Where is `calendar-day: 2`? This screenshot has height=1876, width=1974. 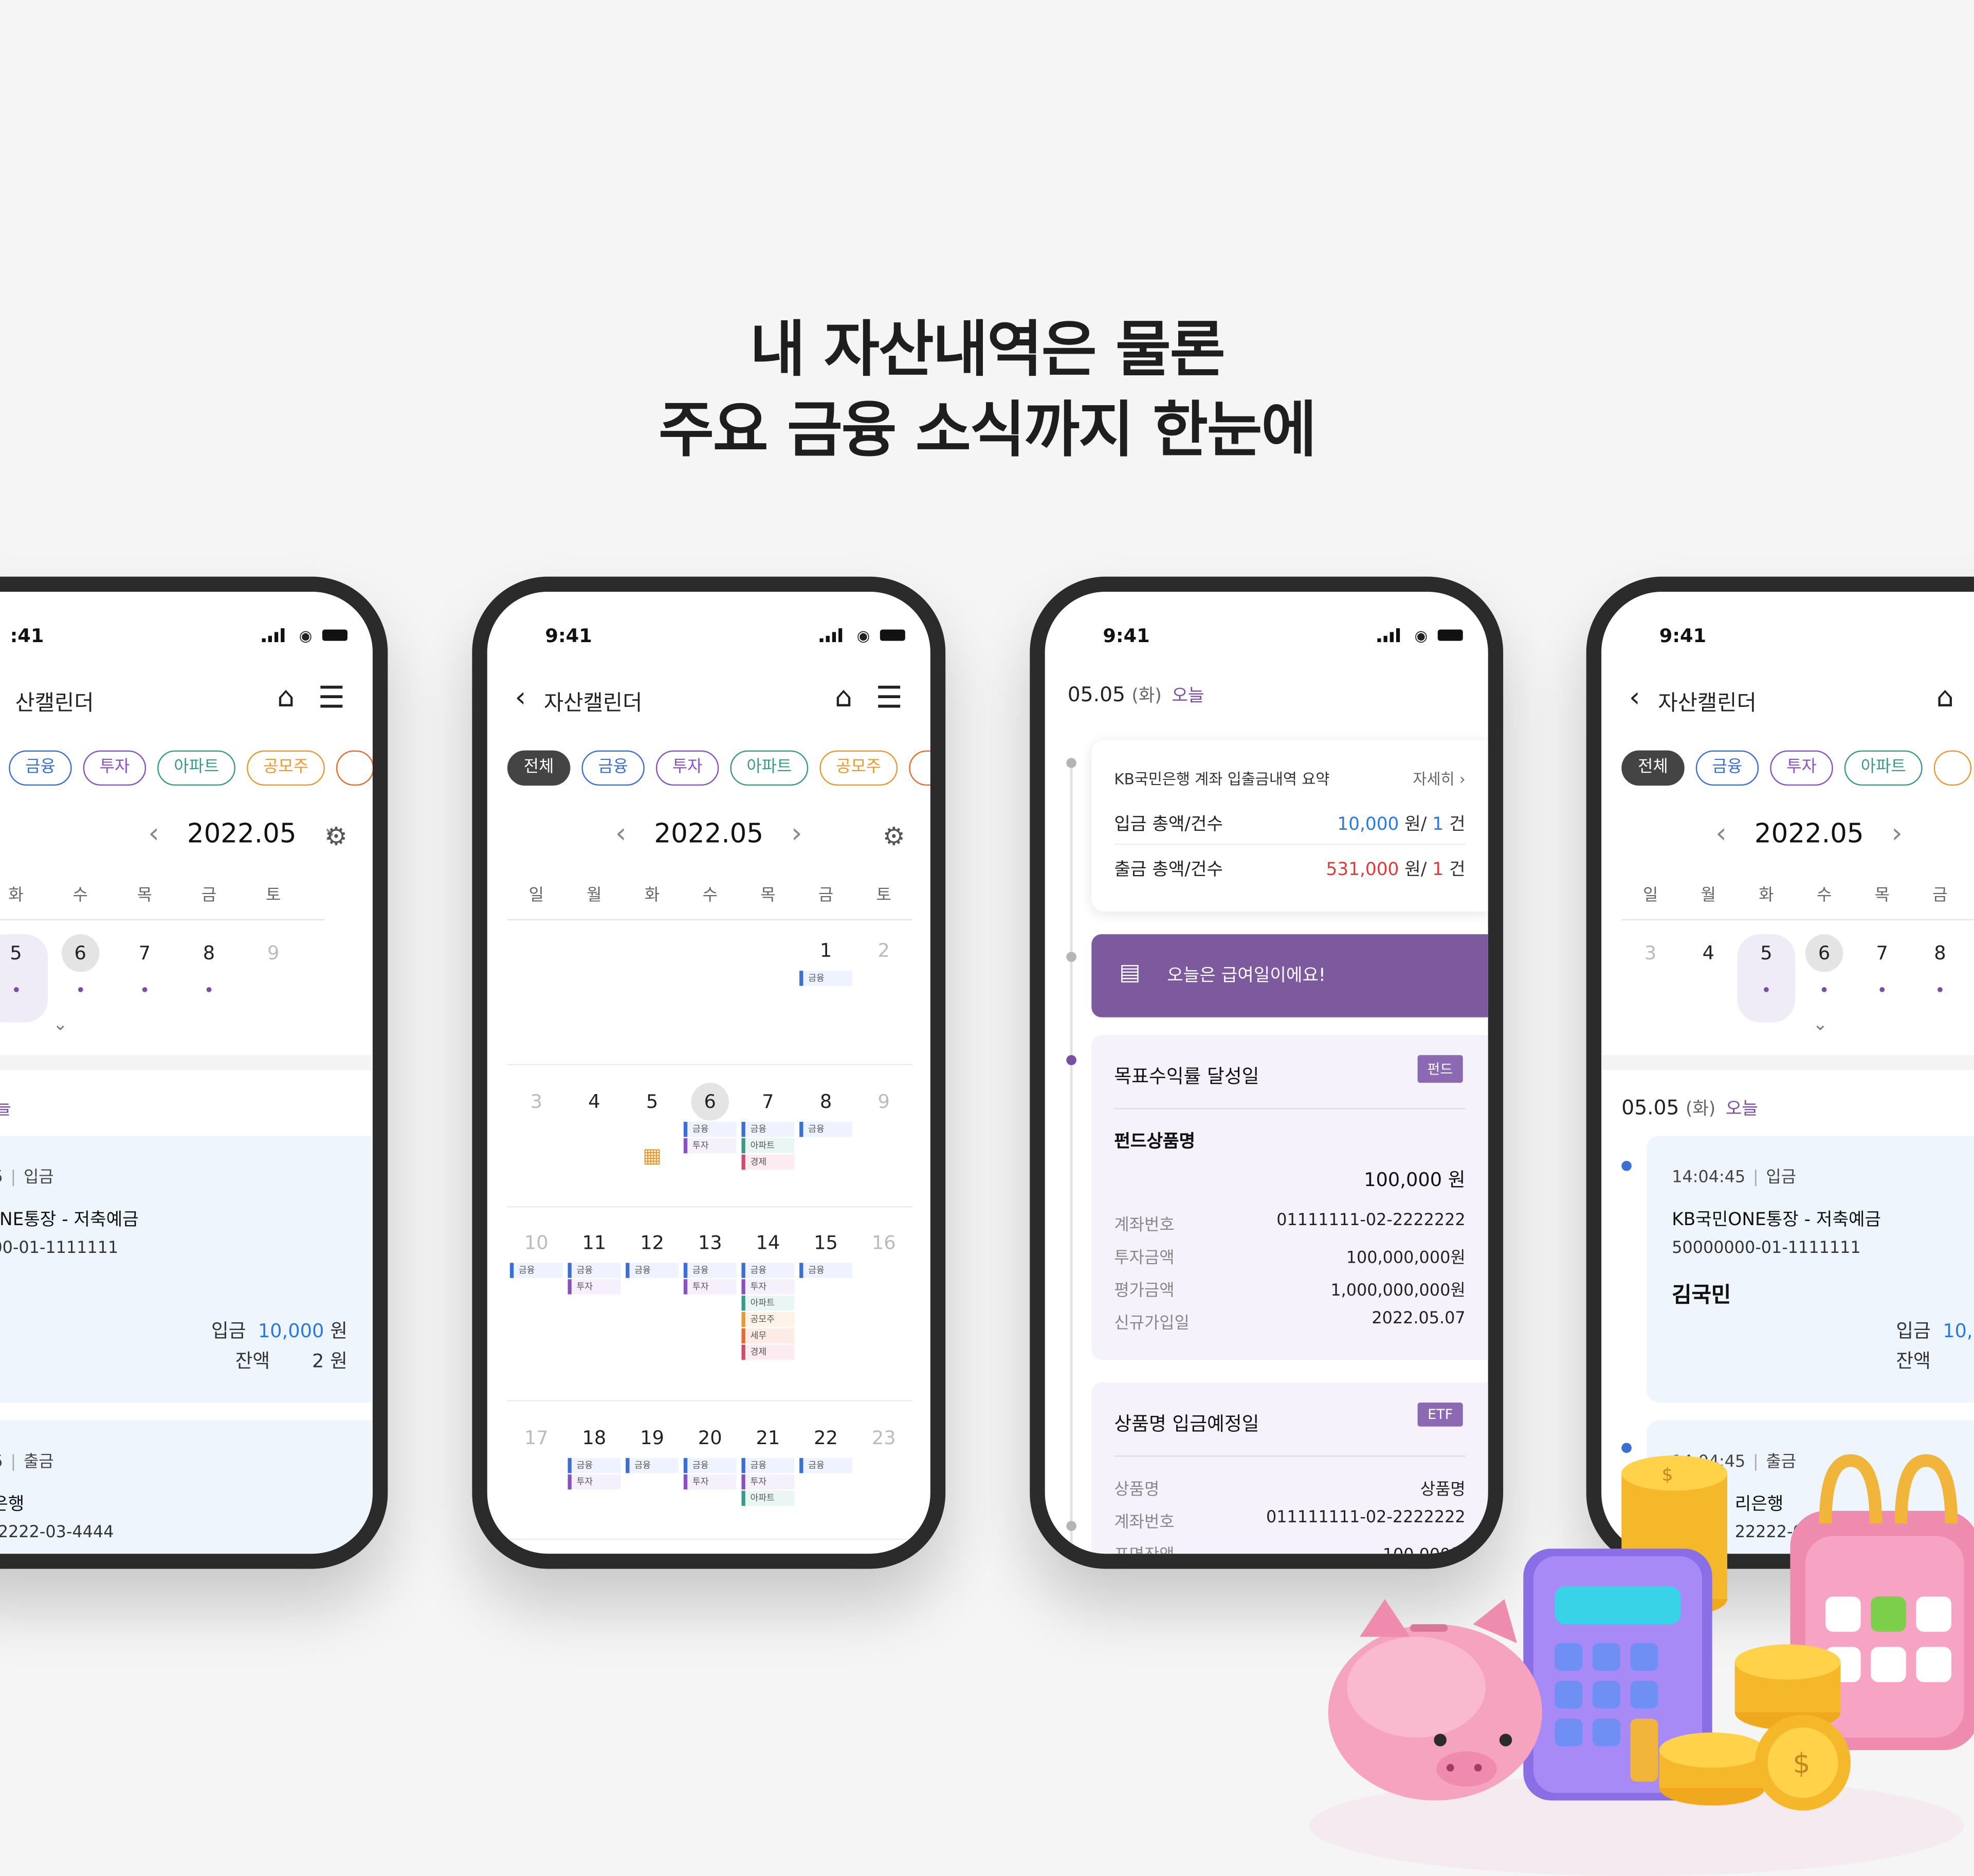
calendar-day: 2 is located at coordinates (884, 975).